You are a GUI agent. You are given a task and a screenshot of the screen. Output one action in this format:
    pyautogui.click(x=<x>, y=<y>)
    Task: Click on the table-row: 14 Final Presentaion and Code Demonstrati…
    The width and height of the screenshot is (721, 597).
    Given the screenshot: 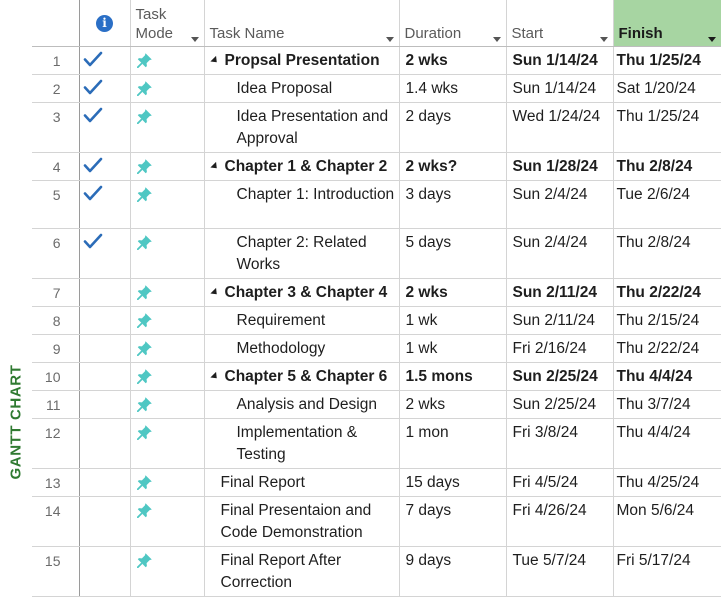 What is the action you would take?
    pyautogui.click(x=376, y=521)
    